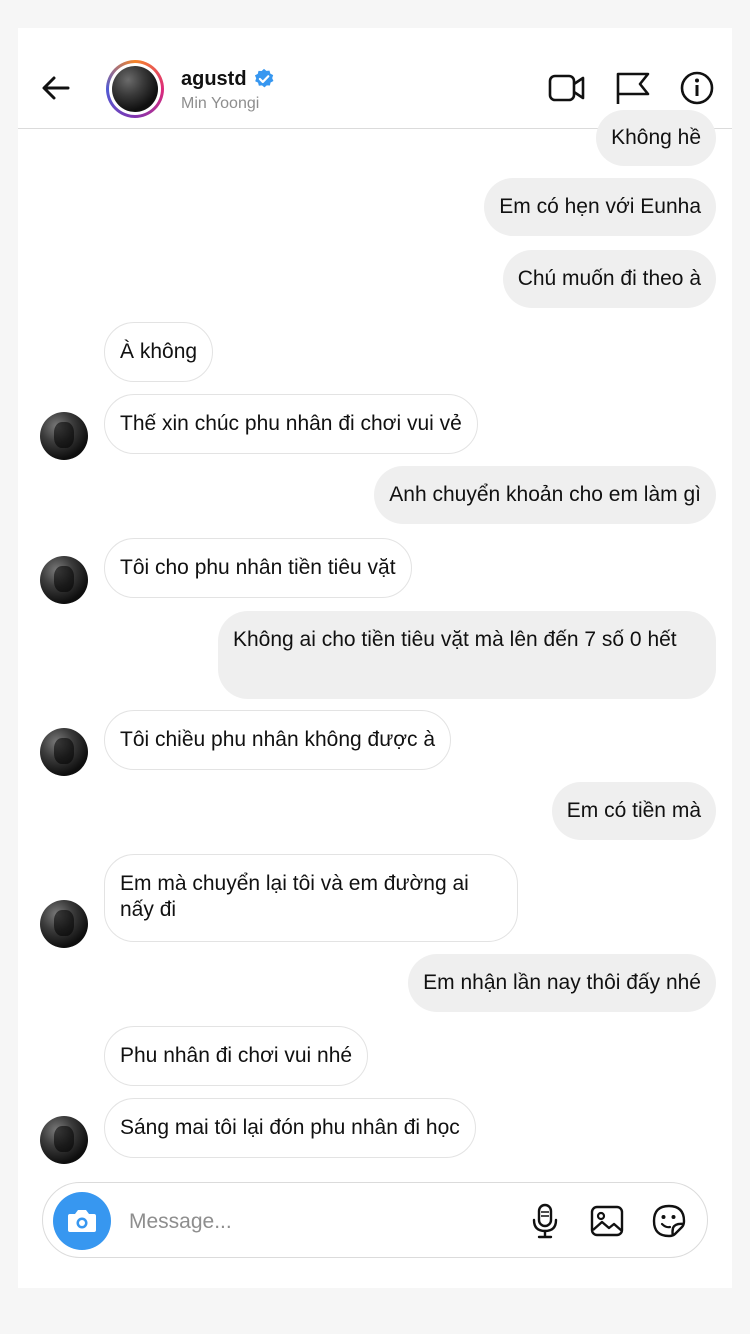  I want to click on message-composer, so click(375, 1220).